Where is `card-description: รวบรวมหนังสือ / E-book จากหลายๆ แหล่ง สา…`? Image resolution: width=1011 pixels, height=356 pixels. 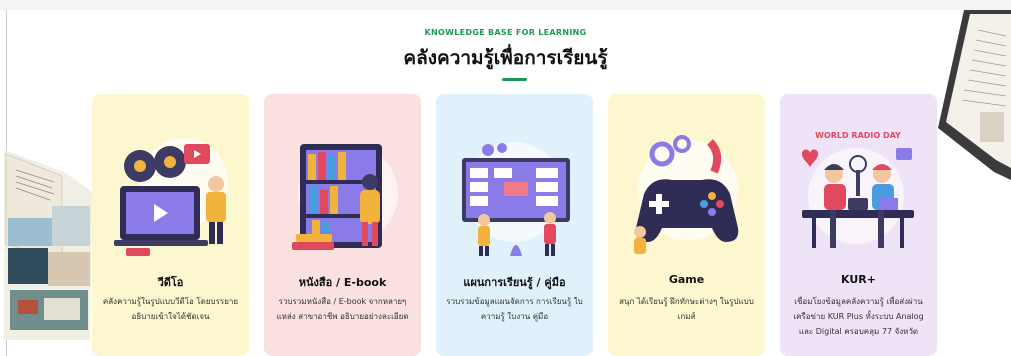
card-description: รวบรวมหนังสือ / E-book จากหลายๆ แหล่ง สา… is located at coordinates (342, 309).